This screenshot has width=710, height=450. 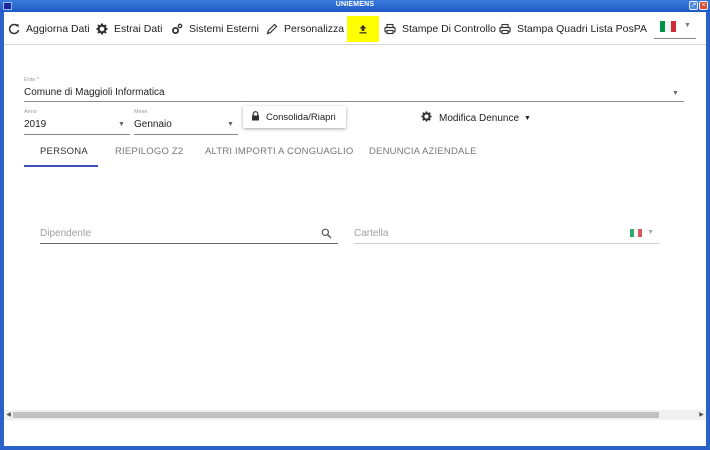 I want to click on ente-underline, so click(x=354, y=101).